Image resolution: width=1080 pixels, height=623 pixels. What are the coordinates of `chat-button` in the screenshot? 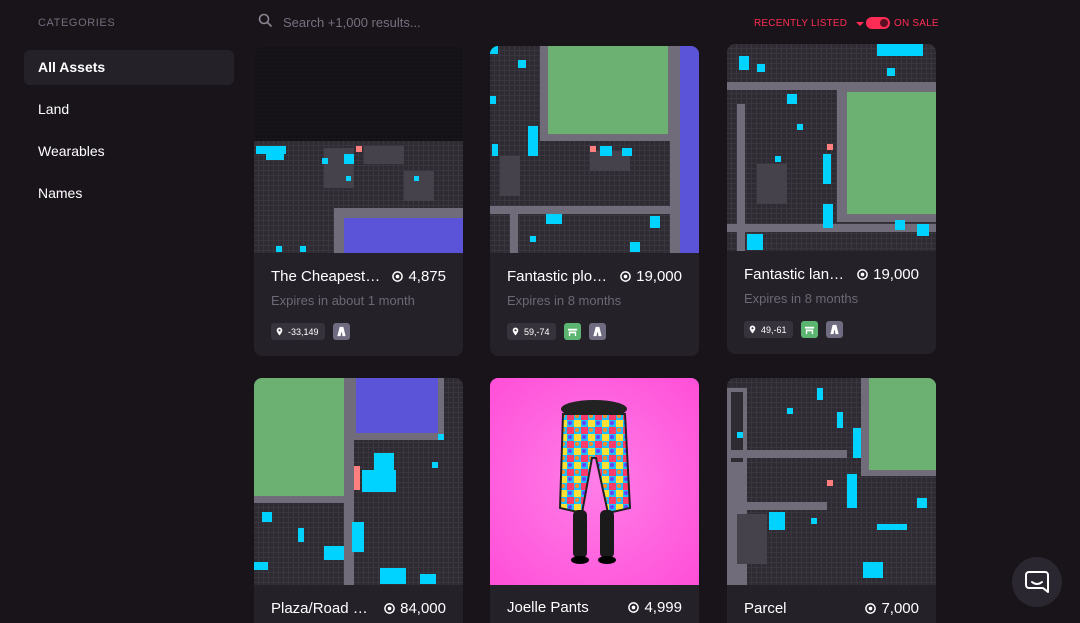 It's located at (1037, 582).